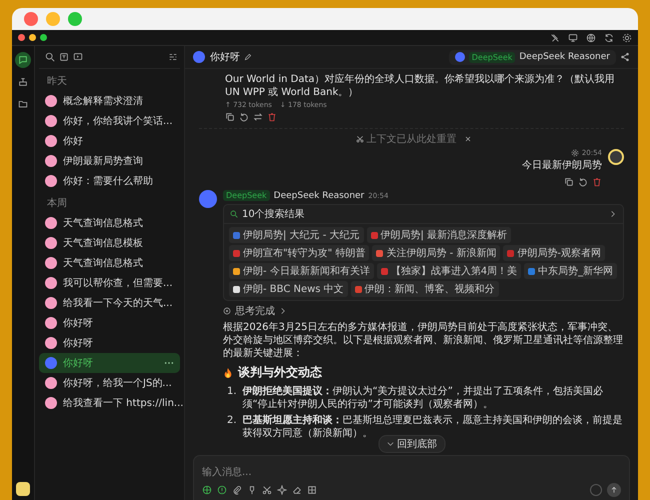  I want to click on minimize-icon, so click(32, 37).